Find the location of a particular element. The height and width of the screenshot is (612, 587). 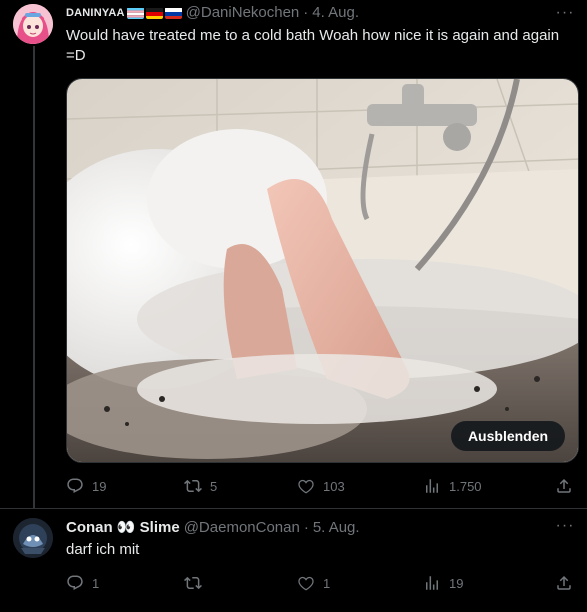

views-button: 19 is located at coordinates (443, 583).